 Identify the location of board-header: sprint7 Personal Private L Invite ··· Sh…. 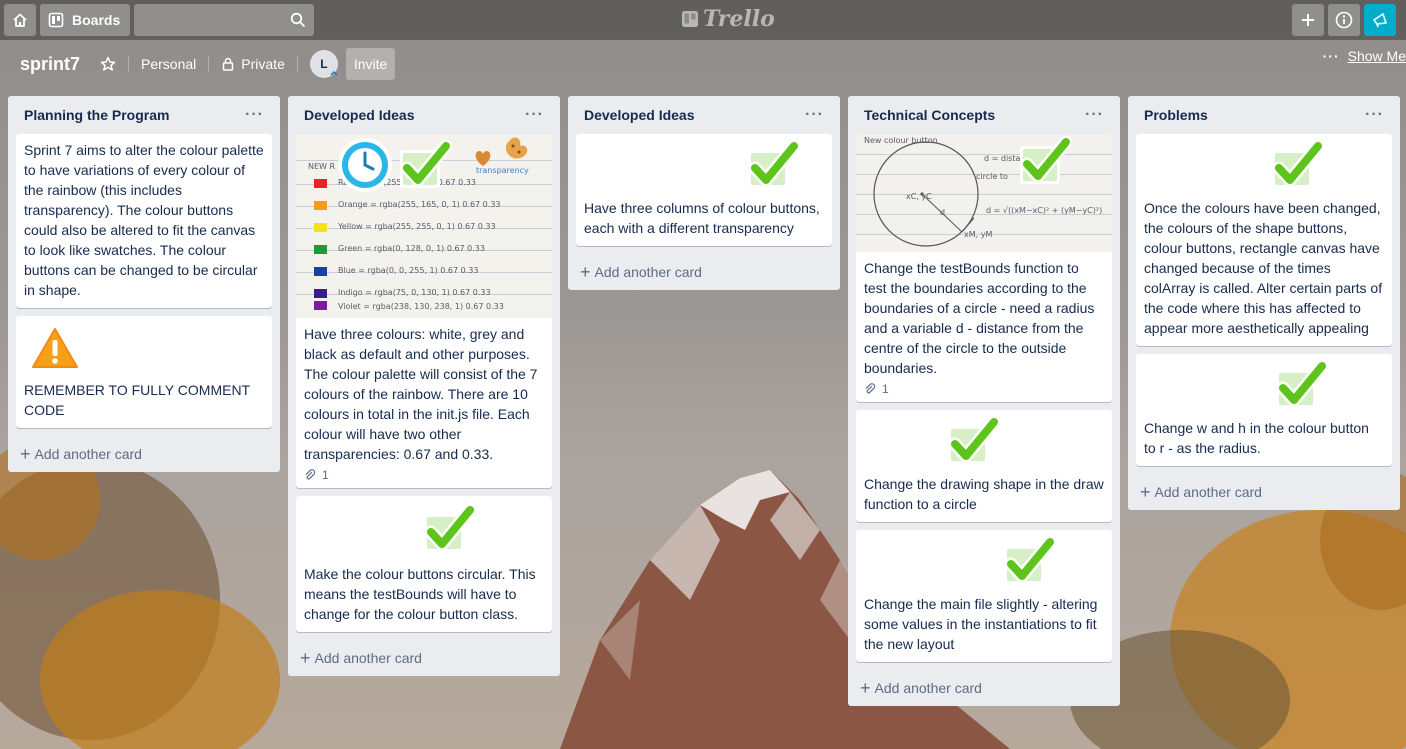
(703, 64).